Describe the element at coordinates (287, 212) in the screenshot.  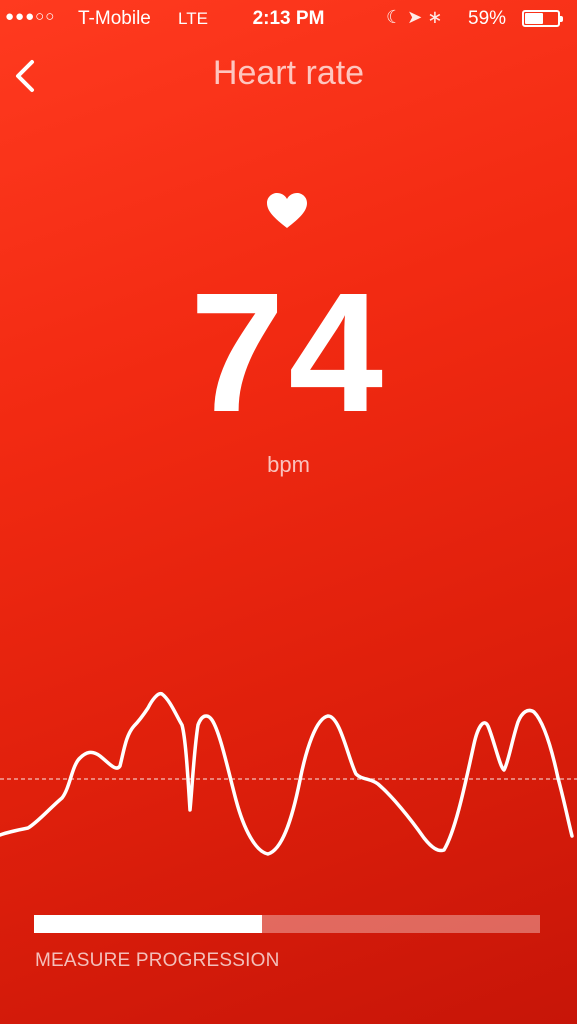
I see `heart-icon` at that location.